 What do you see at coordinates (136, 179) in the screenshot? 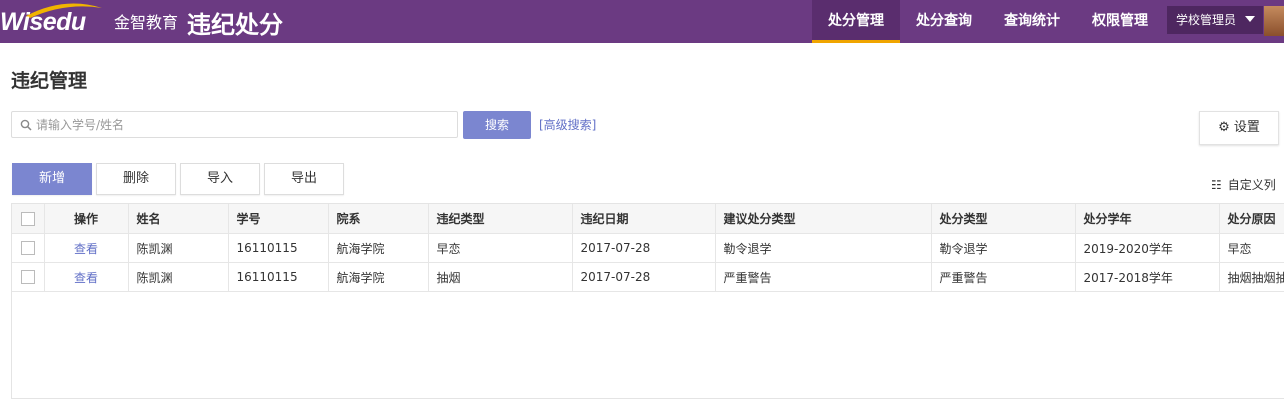
I see `delete-button: 删除` at bounding box center [136, 179].